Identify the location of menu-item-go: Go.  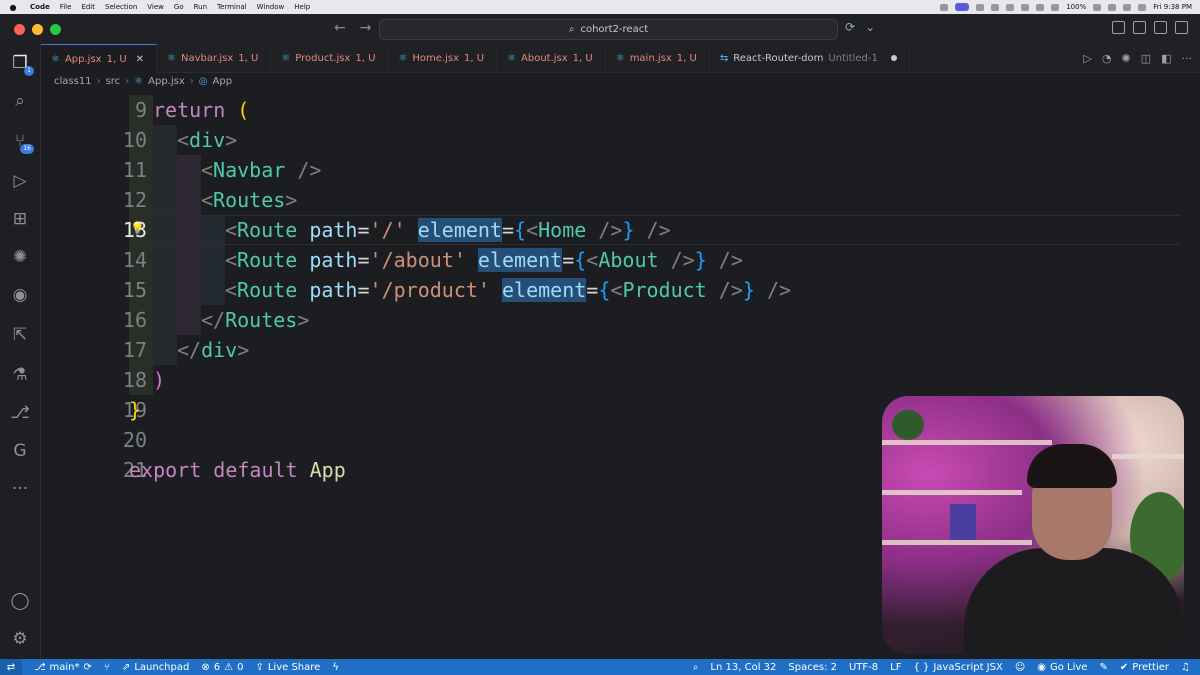
(179, 7).